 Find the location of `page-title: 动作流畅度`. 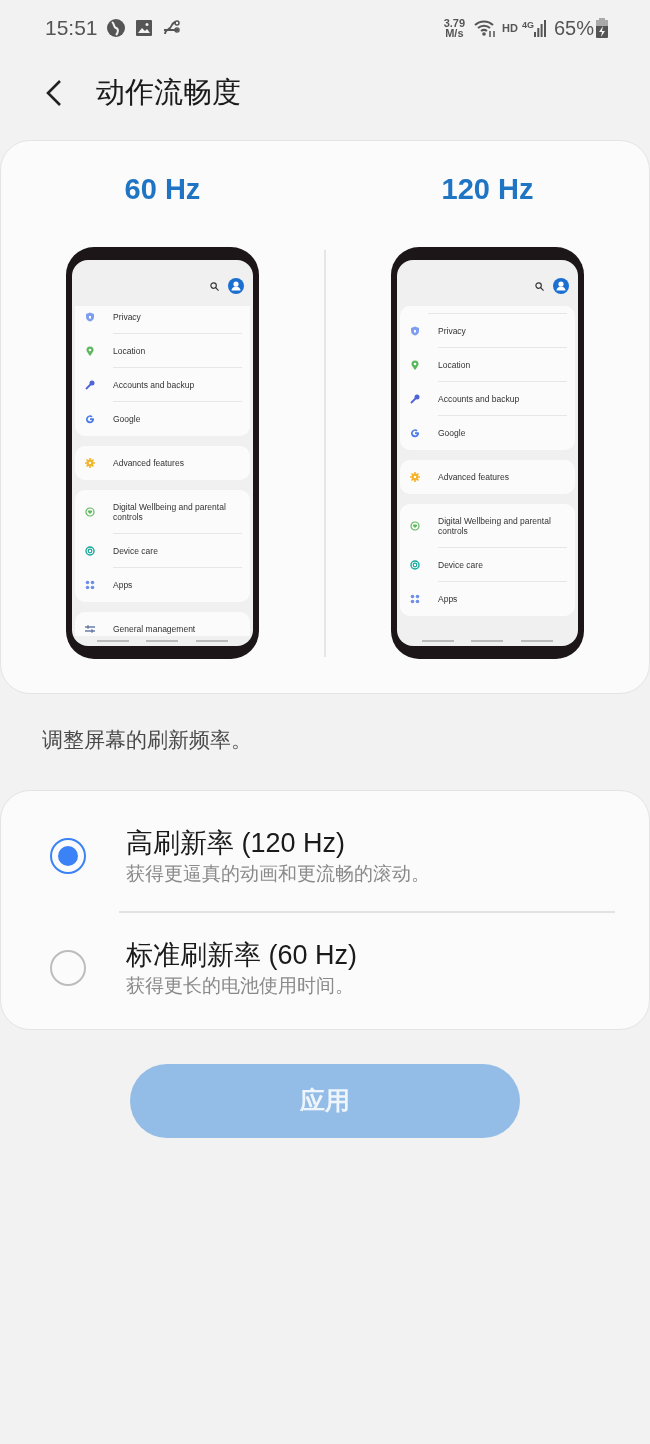

page-title: 动作流畅度 is located at coordinates (168, 93).